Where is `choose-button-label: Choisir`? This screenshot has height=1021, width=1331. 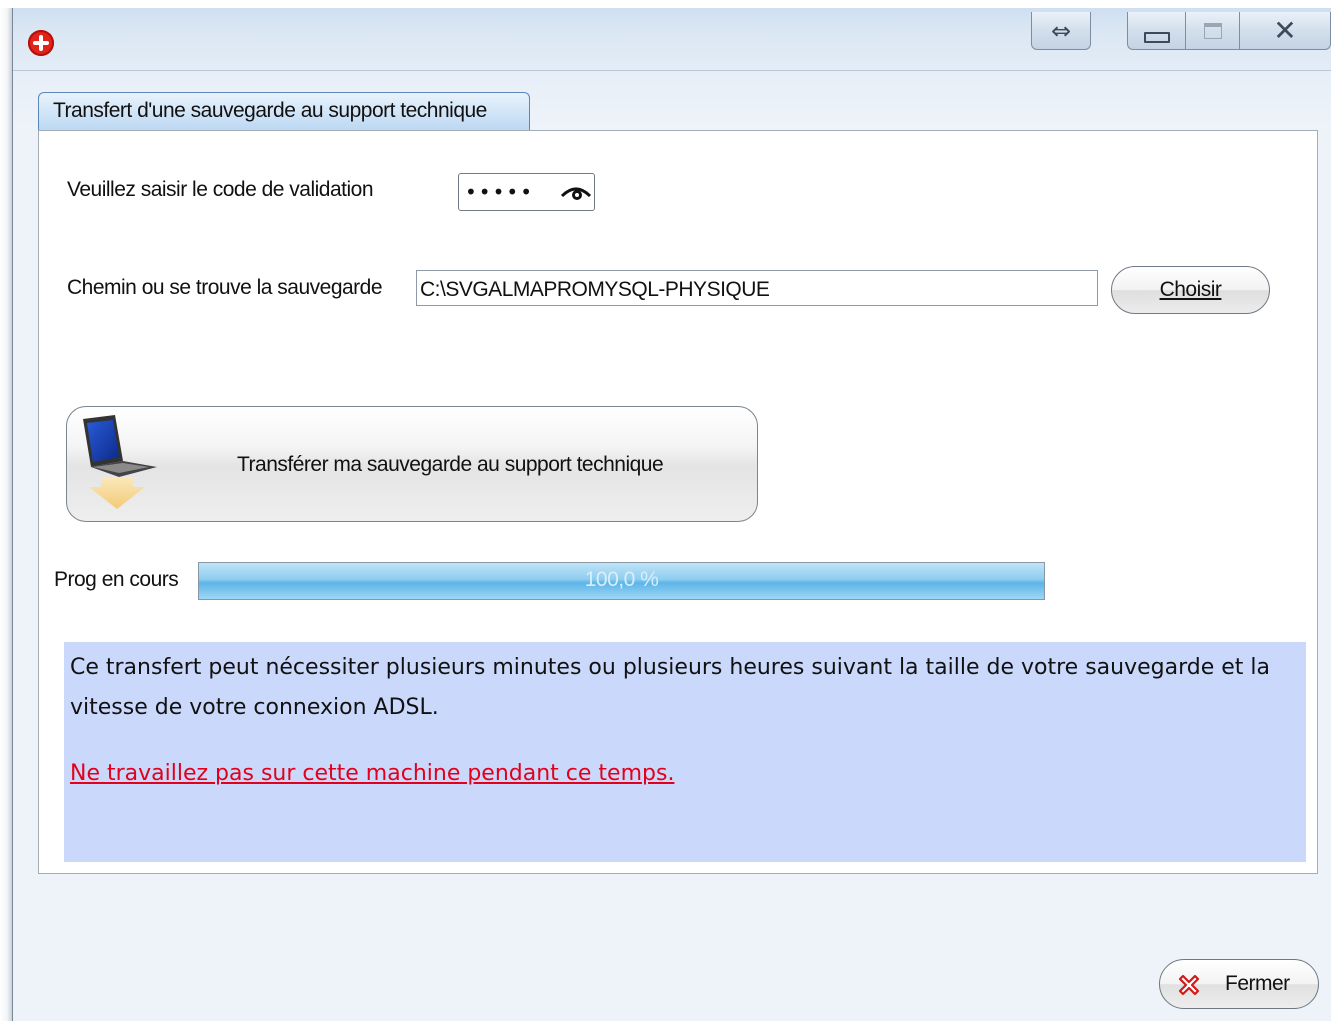 choose-button-label: Choisir is located at coordinates (1190, 289).